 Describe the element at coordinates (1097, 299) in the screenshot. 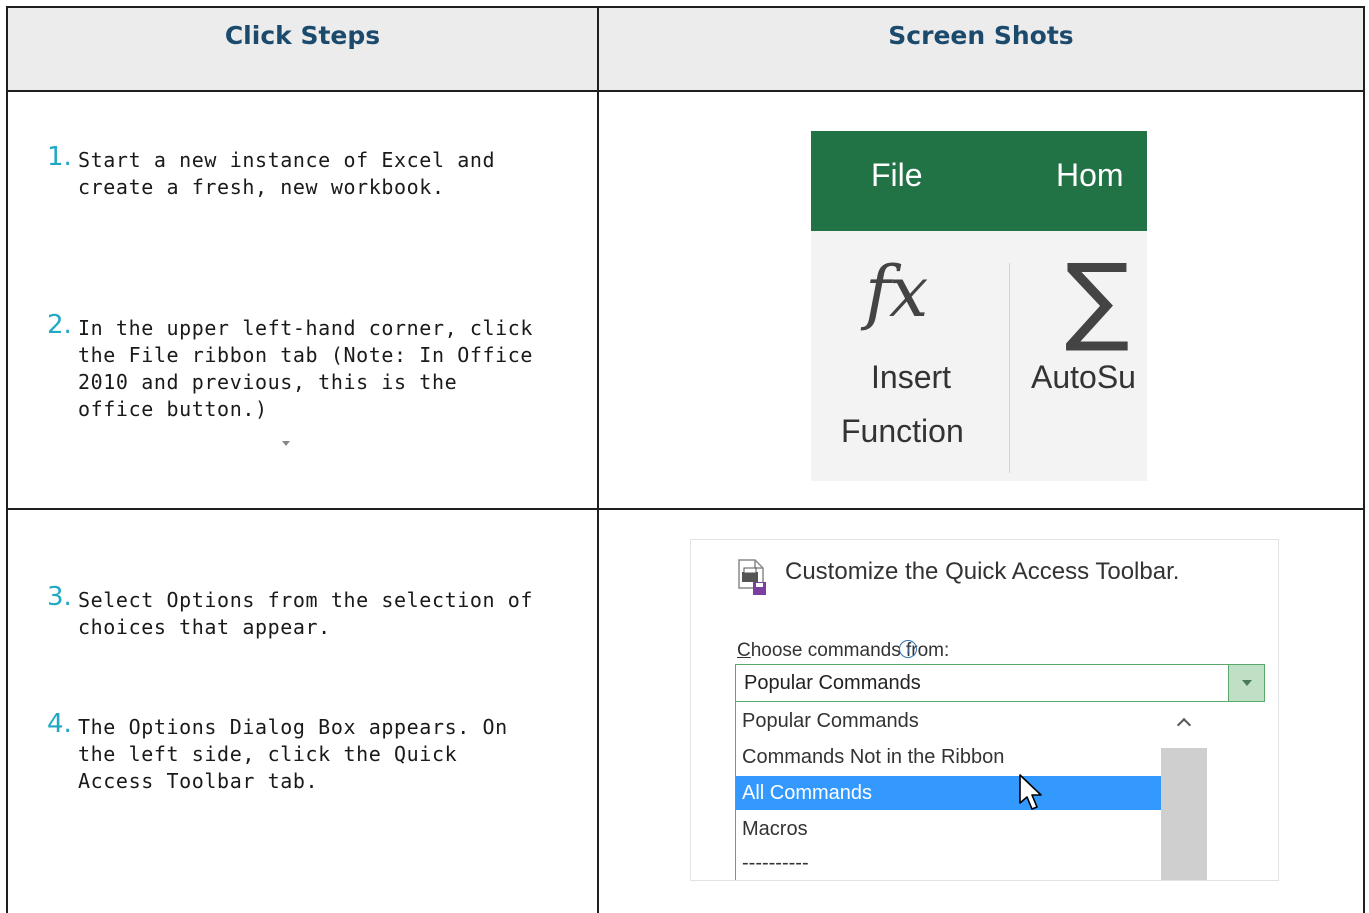

I see `autosum-icon: ∑` at that location.